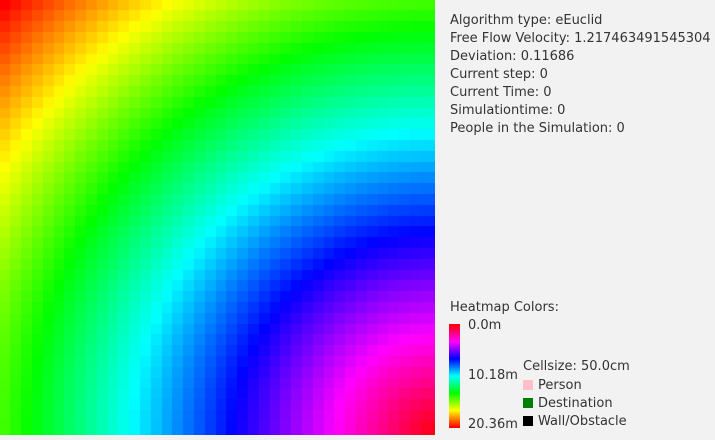 The height and width of the screenshot is (440, 715). Describe the element at coordinates (575, 403) in the screenshot. I see `destination-label: Destination` at that location.